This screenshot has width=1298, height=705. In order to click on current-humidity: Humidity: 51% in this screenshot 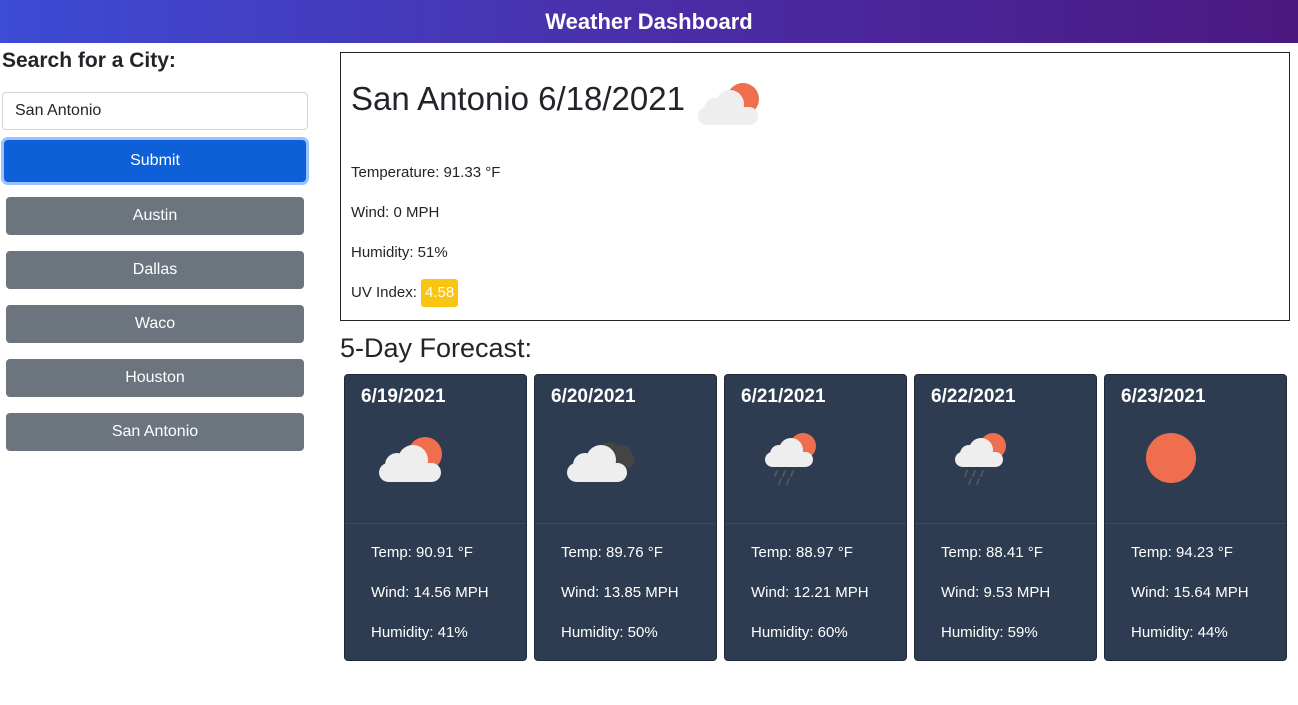, I will do `click(399, 252)`.